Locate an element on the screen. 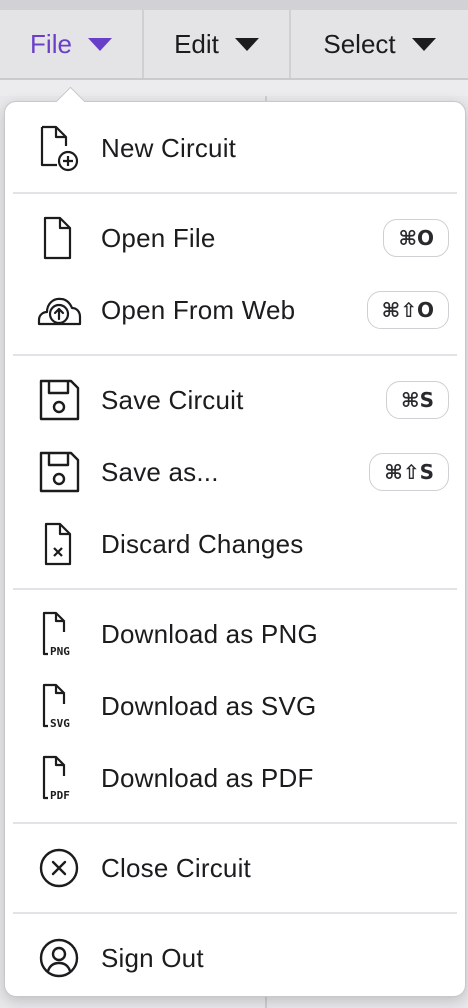  menu-item-label: New Circuit is located at coordinates (169, 147).